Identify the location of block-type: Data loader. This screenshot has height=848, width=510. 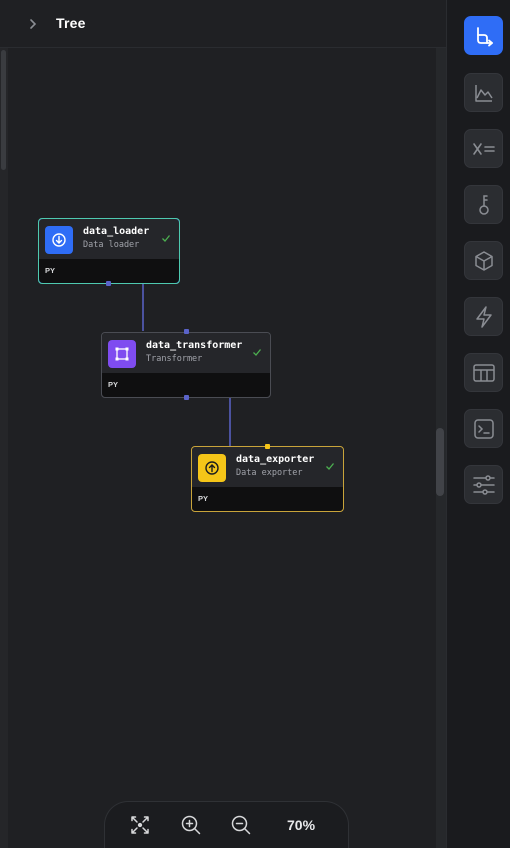
(111, 245).